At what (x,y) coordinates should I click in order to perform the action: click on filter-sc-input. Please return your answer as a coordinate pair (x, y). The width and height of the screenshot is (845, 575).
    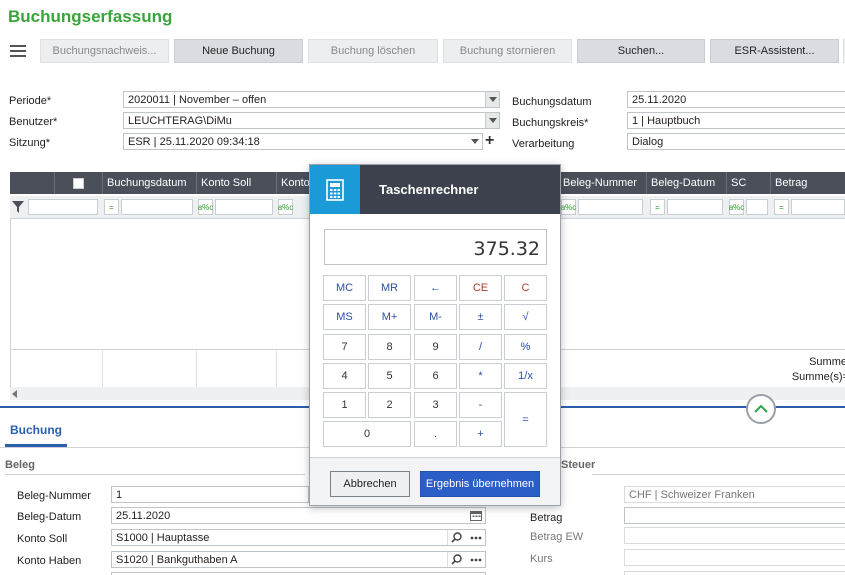
    Looking at the image, I should click on (757, 207).